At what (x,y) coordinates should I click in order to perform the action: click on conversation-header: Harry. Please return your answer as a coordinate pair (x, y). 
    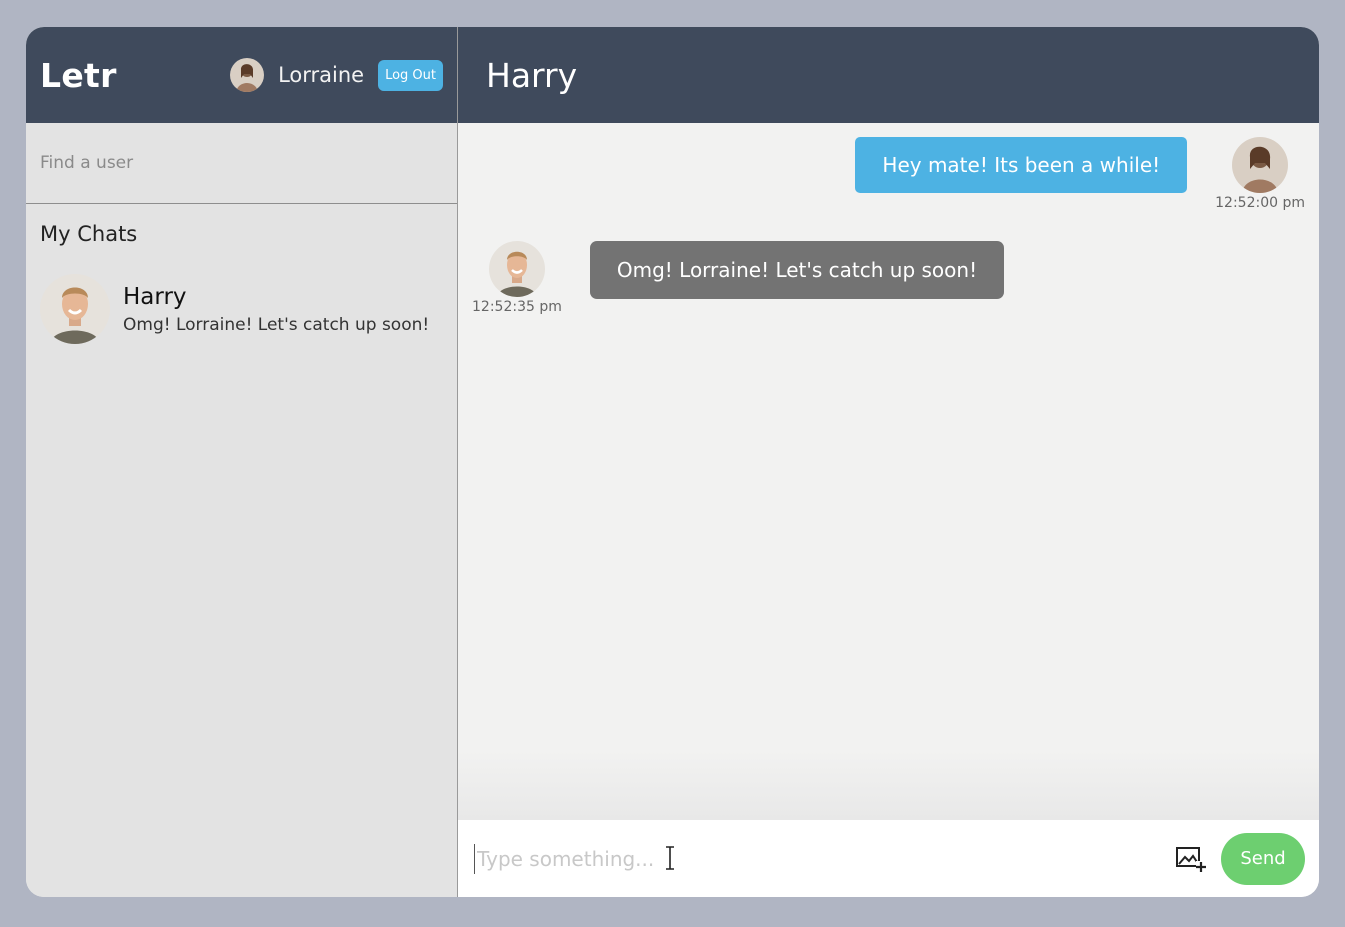
    Looking at the image, I should click on (888, 75).